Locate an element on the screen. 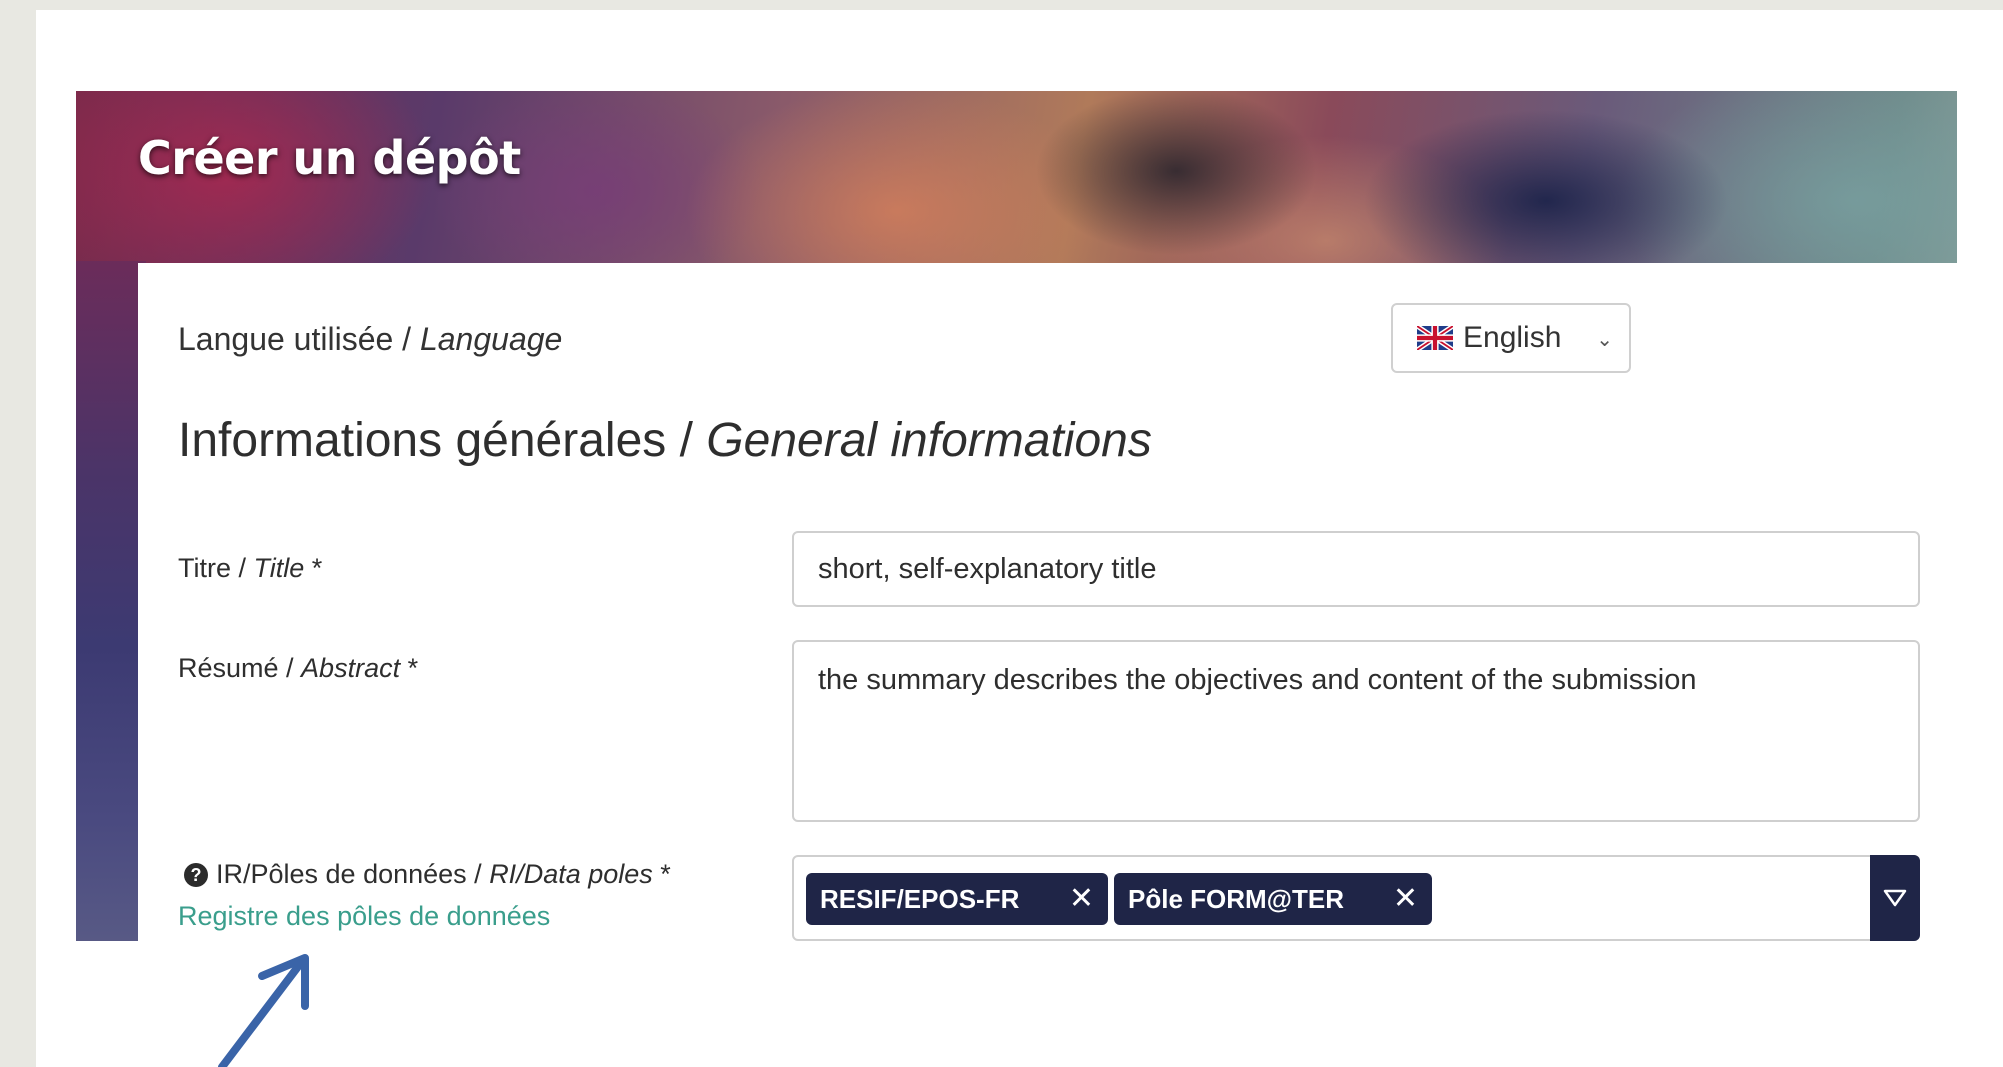  title-input: short, self-explanatory title is located at coordinates (1356, 569).